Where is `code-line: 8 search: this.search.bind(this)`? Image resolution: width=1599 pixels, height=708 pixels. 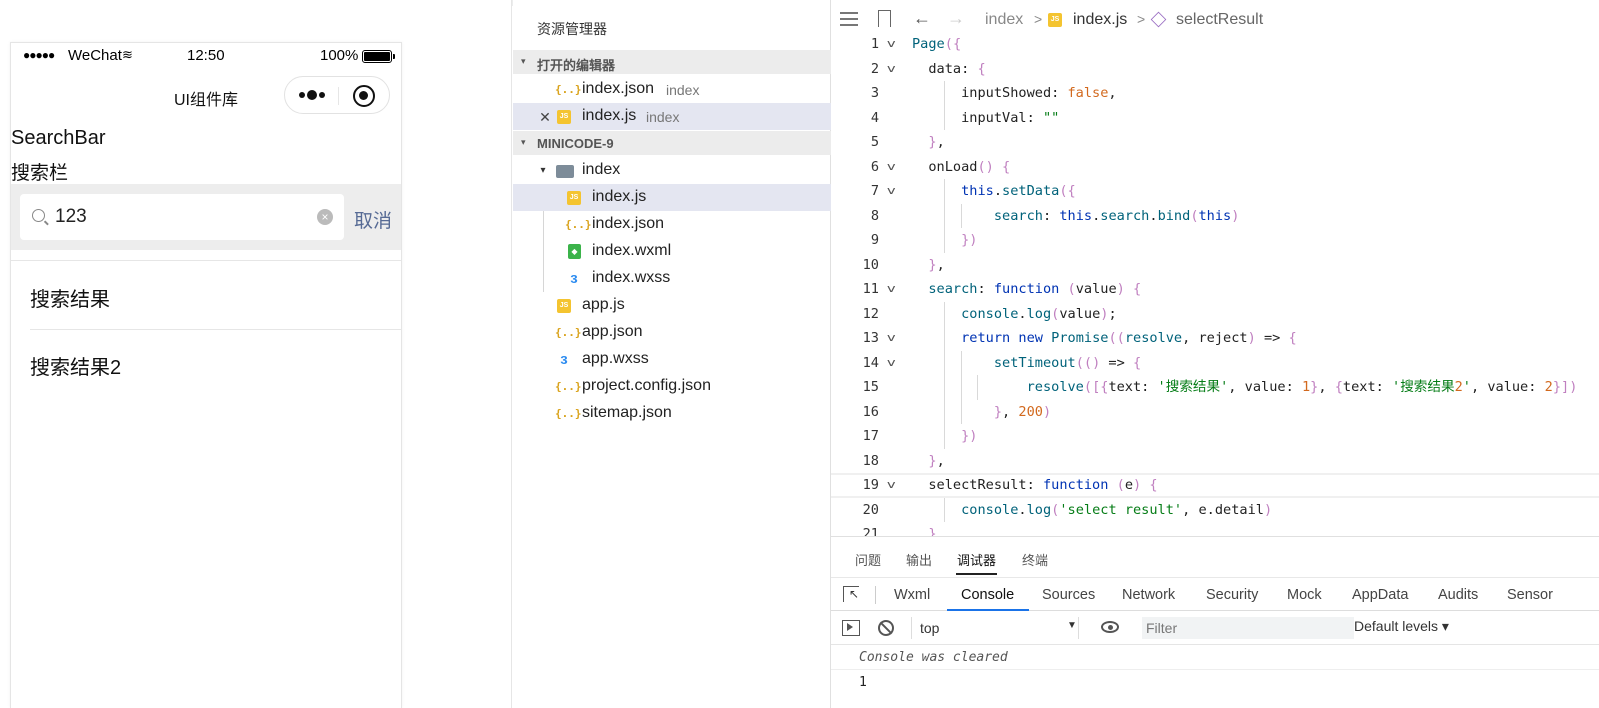
code-line: 8 search: this.search.bind(this) is located at coordinates (1215, 215).